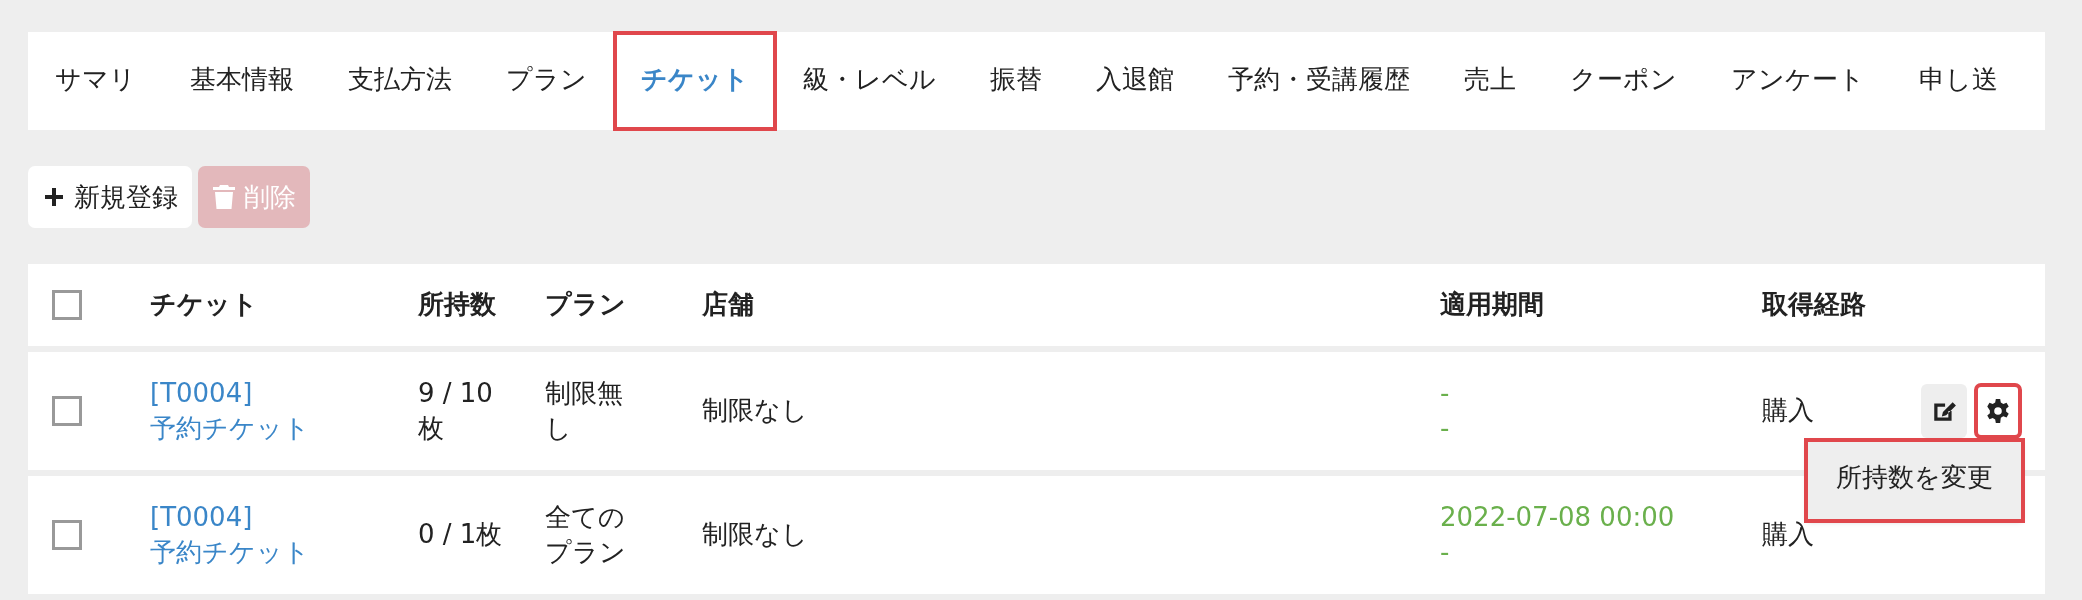  What do you see at coordinates (869, 81) in the screenshot?
I see `tab: 級・レベル` at bounding box center [869, 81].